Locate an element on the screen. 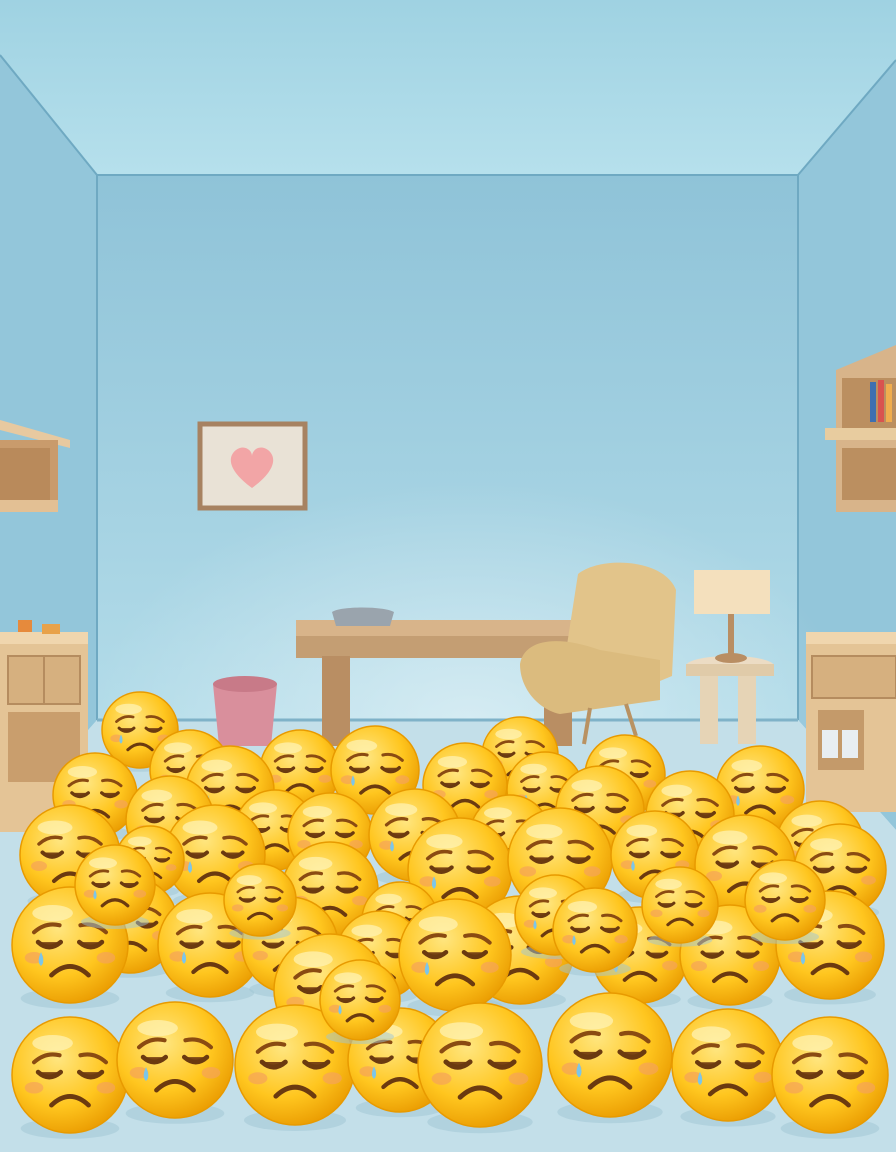 Image resolution: width=896 pixels, height=1152 pixels. waste-bin is located at coordinates (245, 711).